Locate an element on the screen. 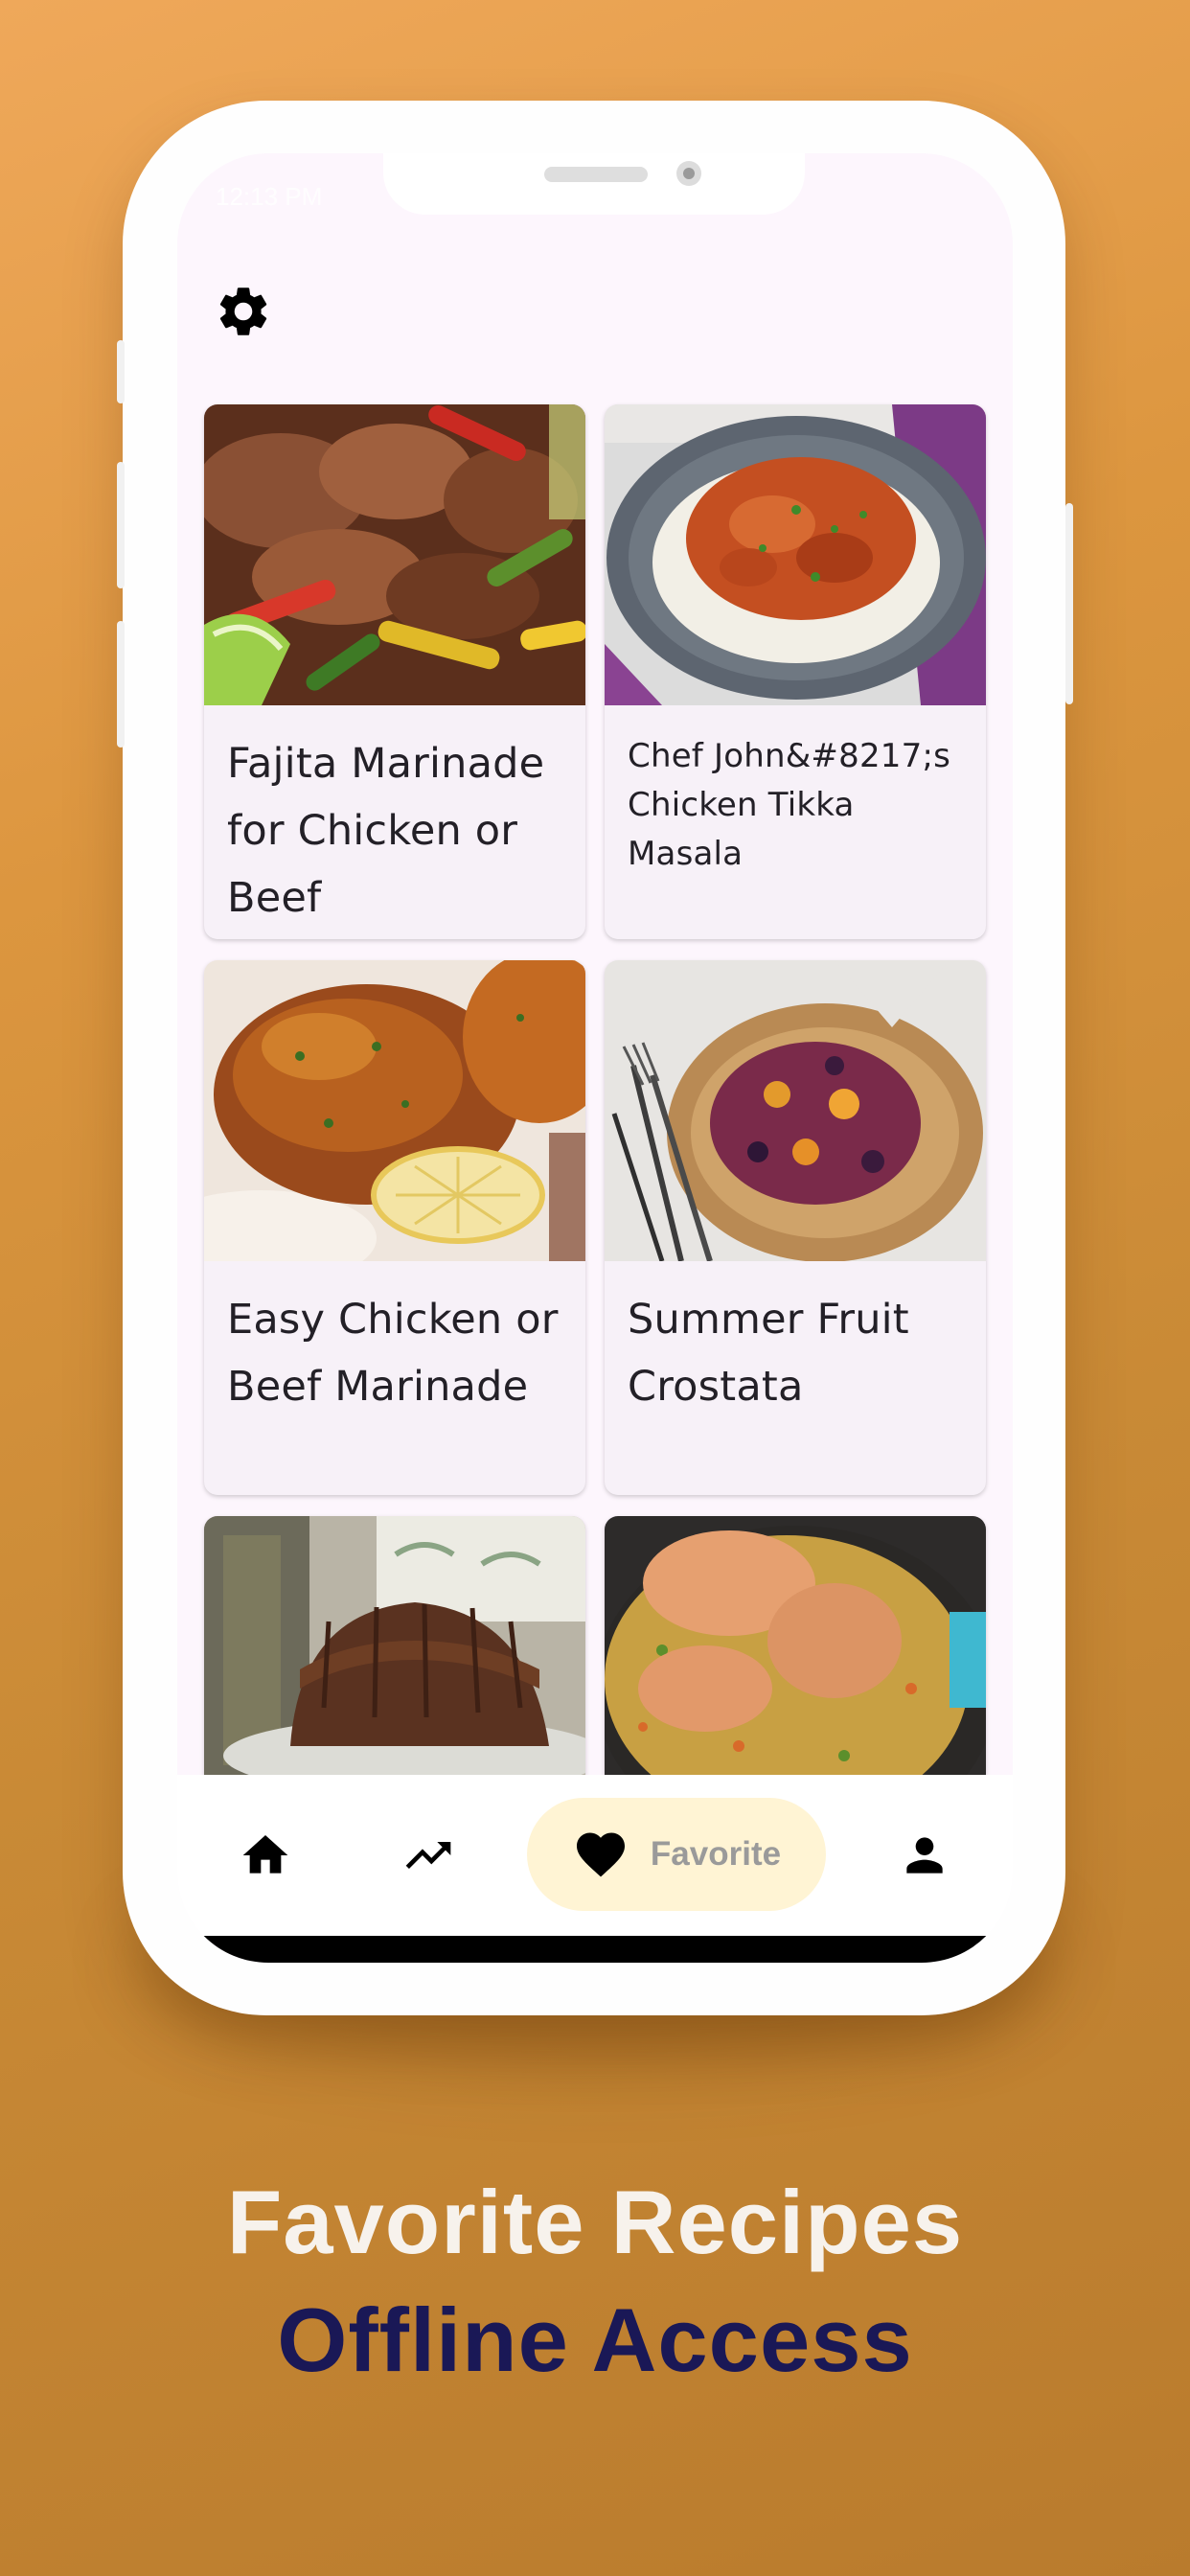 The image size is (1190, 2576). nav-trending is located at coordinates (429, 1855).